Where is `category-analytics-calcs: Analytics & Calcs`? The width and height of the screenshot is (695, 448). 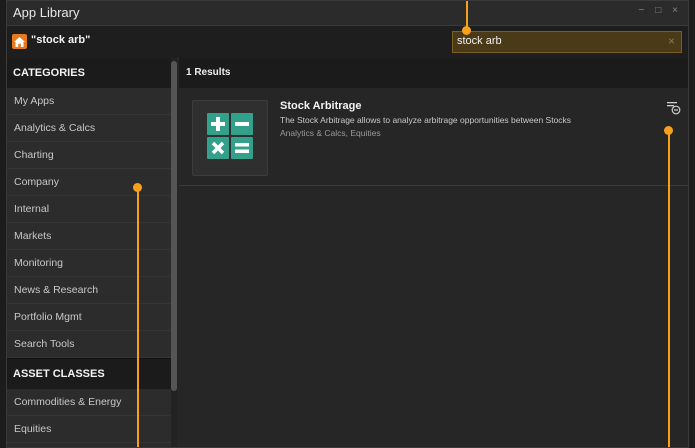 category-analytics-calcs: Analytics & Calcs is located at coordinates (89, 128).